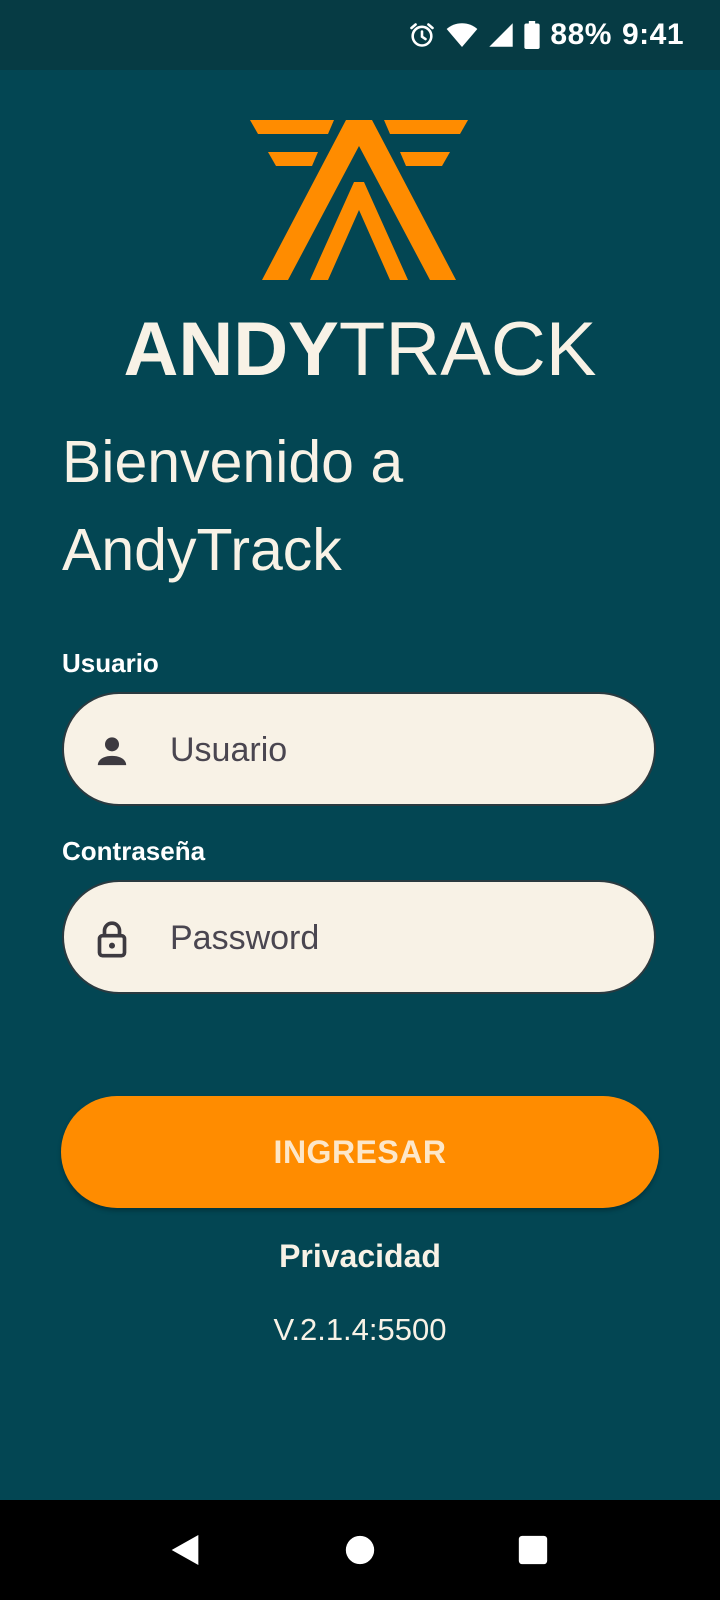  Describe the element at coordinates (652, 34) in the screenshot. I see `clock: 9:41` at that location.